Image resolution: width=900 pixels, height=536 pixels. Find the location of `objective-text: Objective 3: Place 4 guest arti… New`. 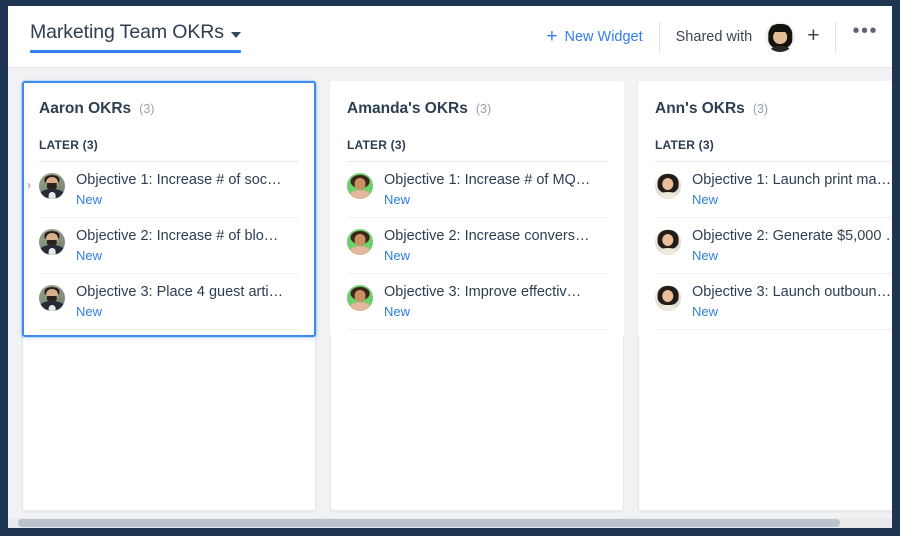

objective-text: Objective 3: Place 4 guest arti… New is located at coordinates (187, 302).